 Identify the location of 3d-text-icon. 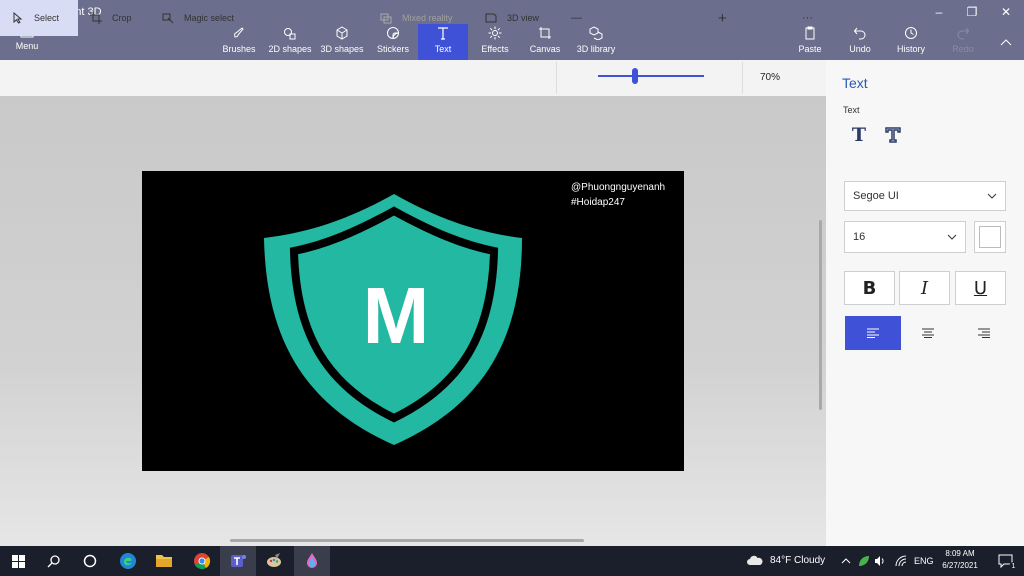
(893, 135).